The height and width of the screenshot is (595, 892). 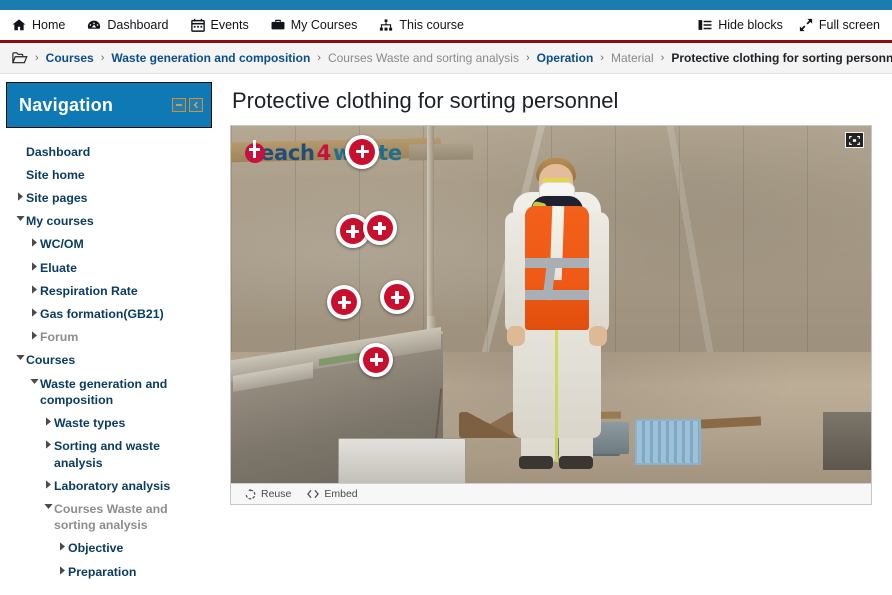 What do you see at coordinates (423, 58) in the screenshot?
I see `breadcrumb-item-courses-waste-sorting: Courses Waste and sorting analysis` at bounding box center [423, 58].